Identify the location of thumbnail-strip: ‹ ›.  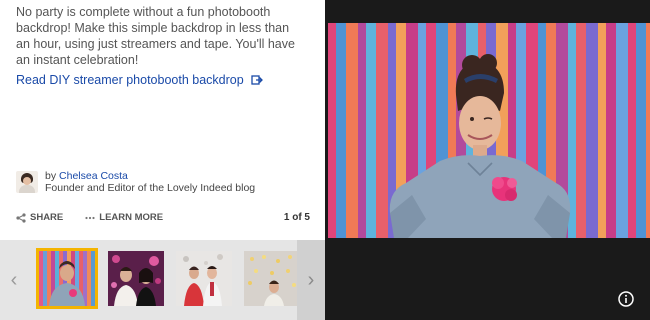
(162, 280).